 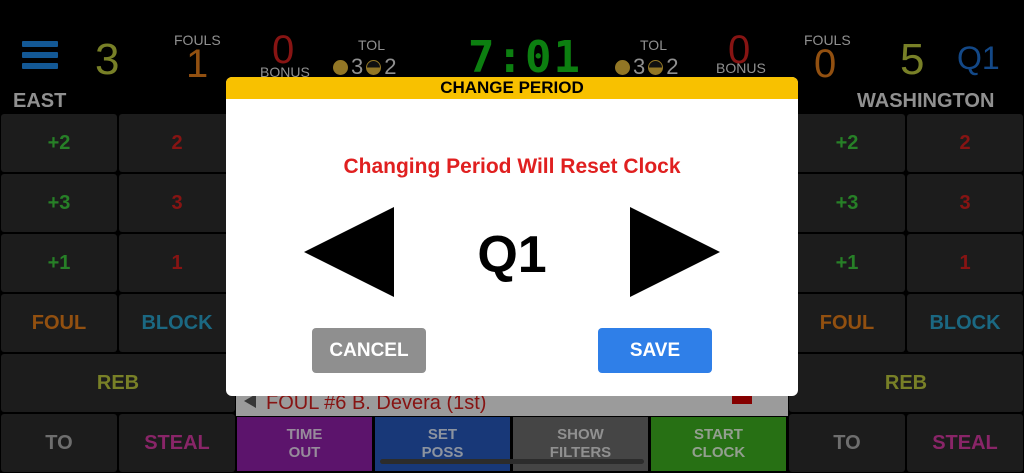 What do you see at coordinates (369, 350) in the screenshot?
I see `cancel-button: CANCEL` at bounding box center [369, 350].